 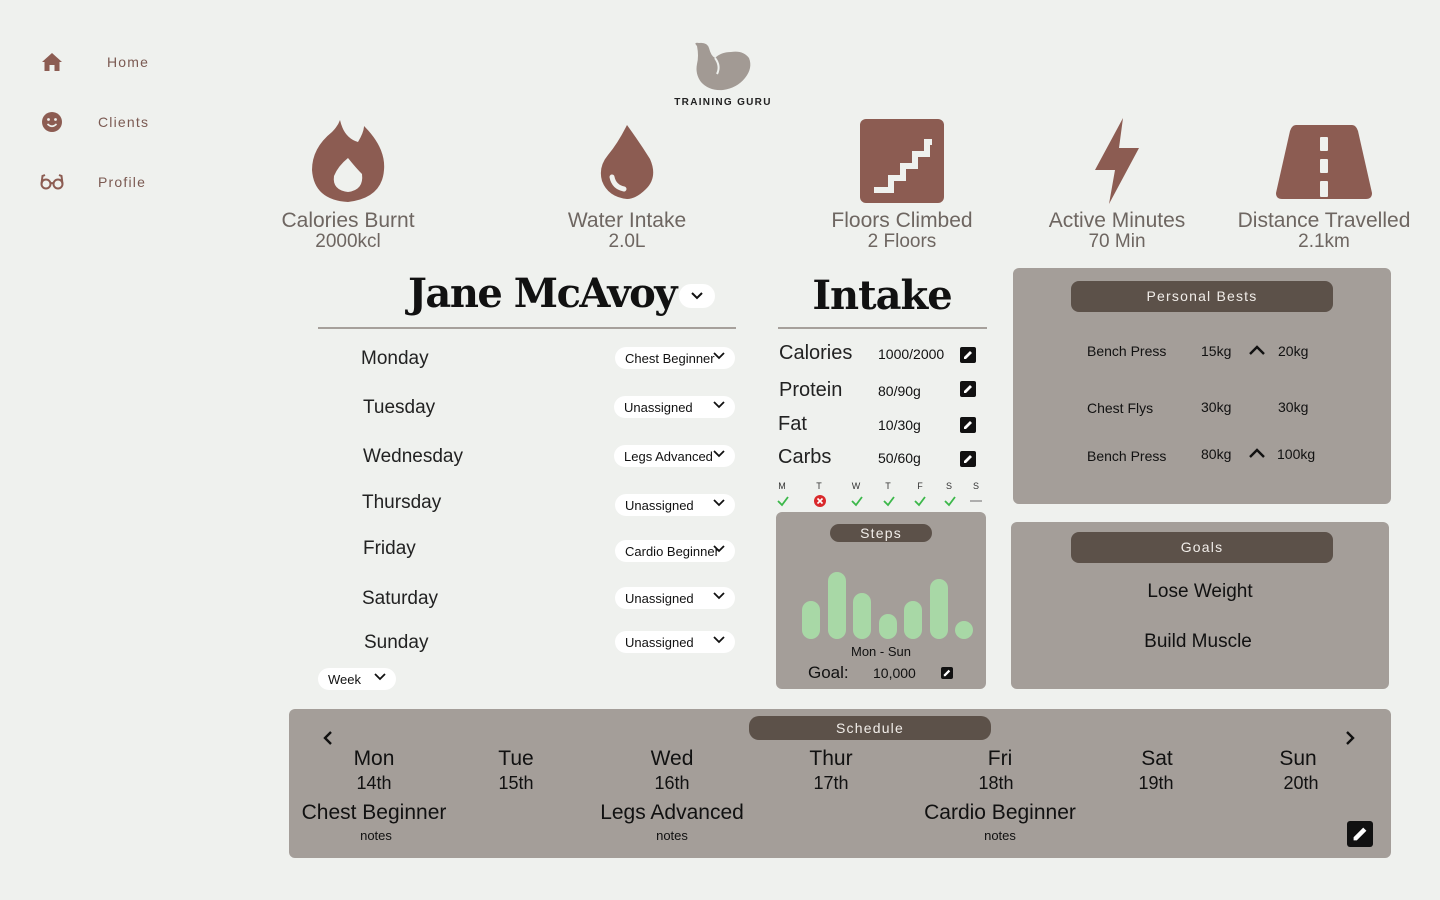 I want to click on stat-value: 70 Min, so click(x=1117, y=241).